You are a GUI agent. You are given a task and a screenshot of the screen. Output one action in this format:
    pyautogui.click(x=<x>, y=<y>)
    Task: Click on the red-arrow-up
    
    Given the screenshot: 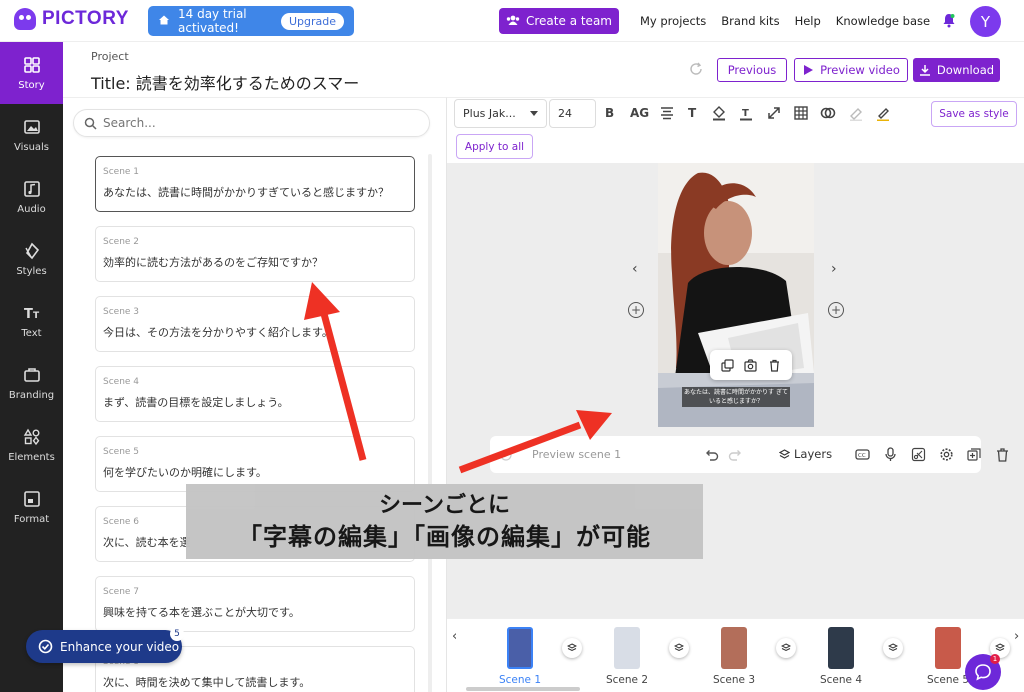 What is the action you would take?
    pyautogui.click(x=343, y=385)
    